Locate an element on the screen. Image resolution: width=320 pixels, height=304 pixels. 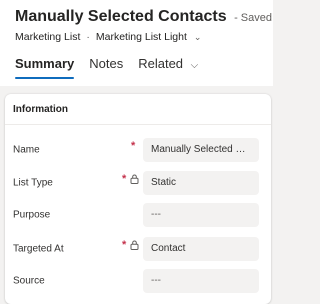
field-label: List Type is located at coordinates (33, 183).